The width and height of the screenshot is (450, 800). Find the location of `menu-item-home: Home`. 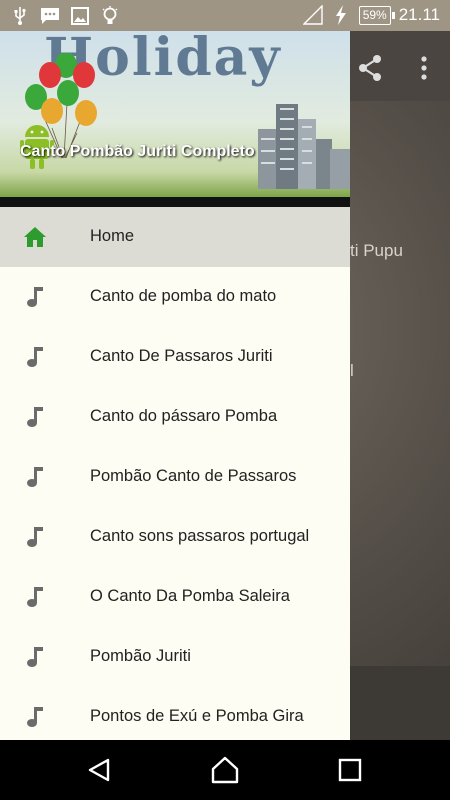

menu-item-home: Home is located at coordinates (175, 237).